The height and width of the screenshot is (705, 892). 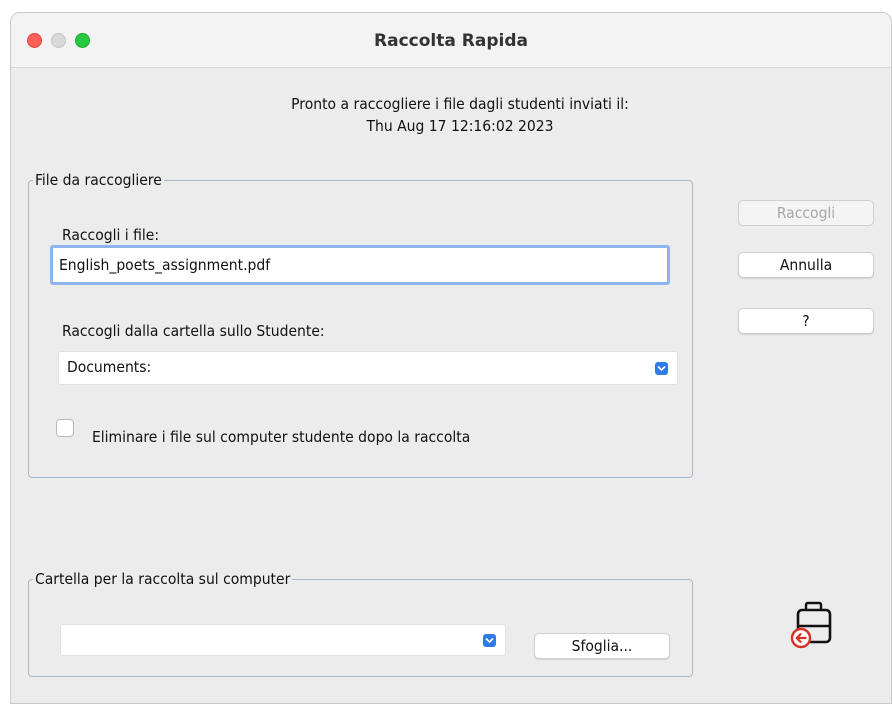 I want to click on title-bar: Raccolta Rapida, so click(x=451, y=40).